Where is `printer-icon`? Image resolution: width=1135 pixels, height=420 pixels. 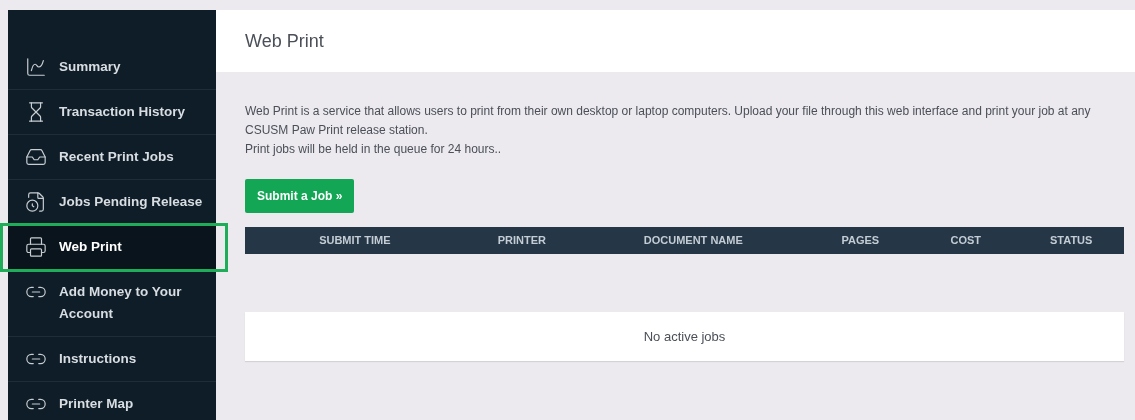 printer-icon is located at coordinates (36, 247).